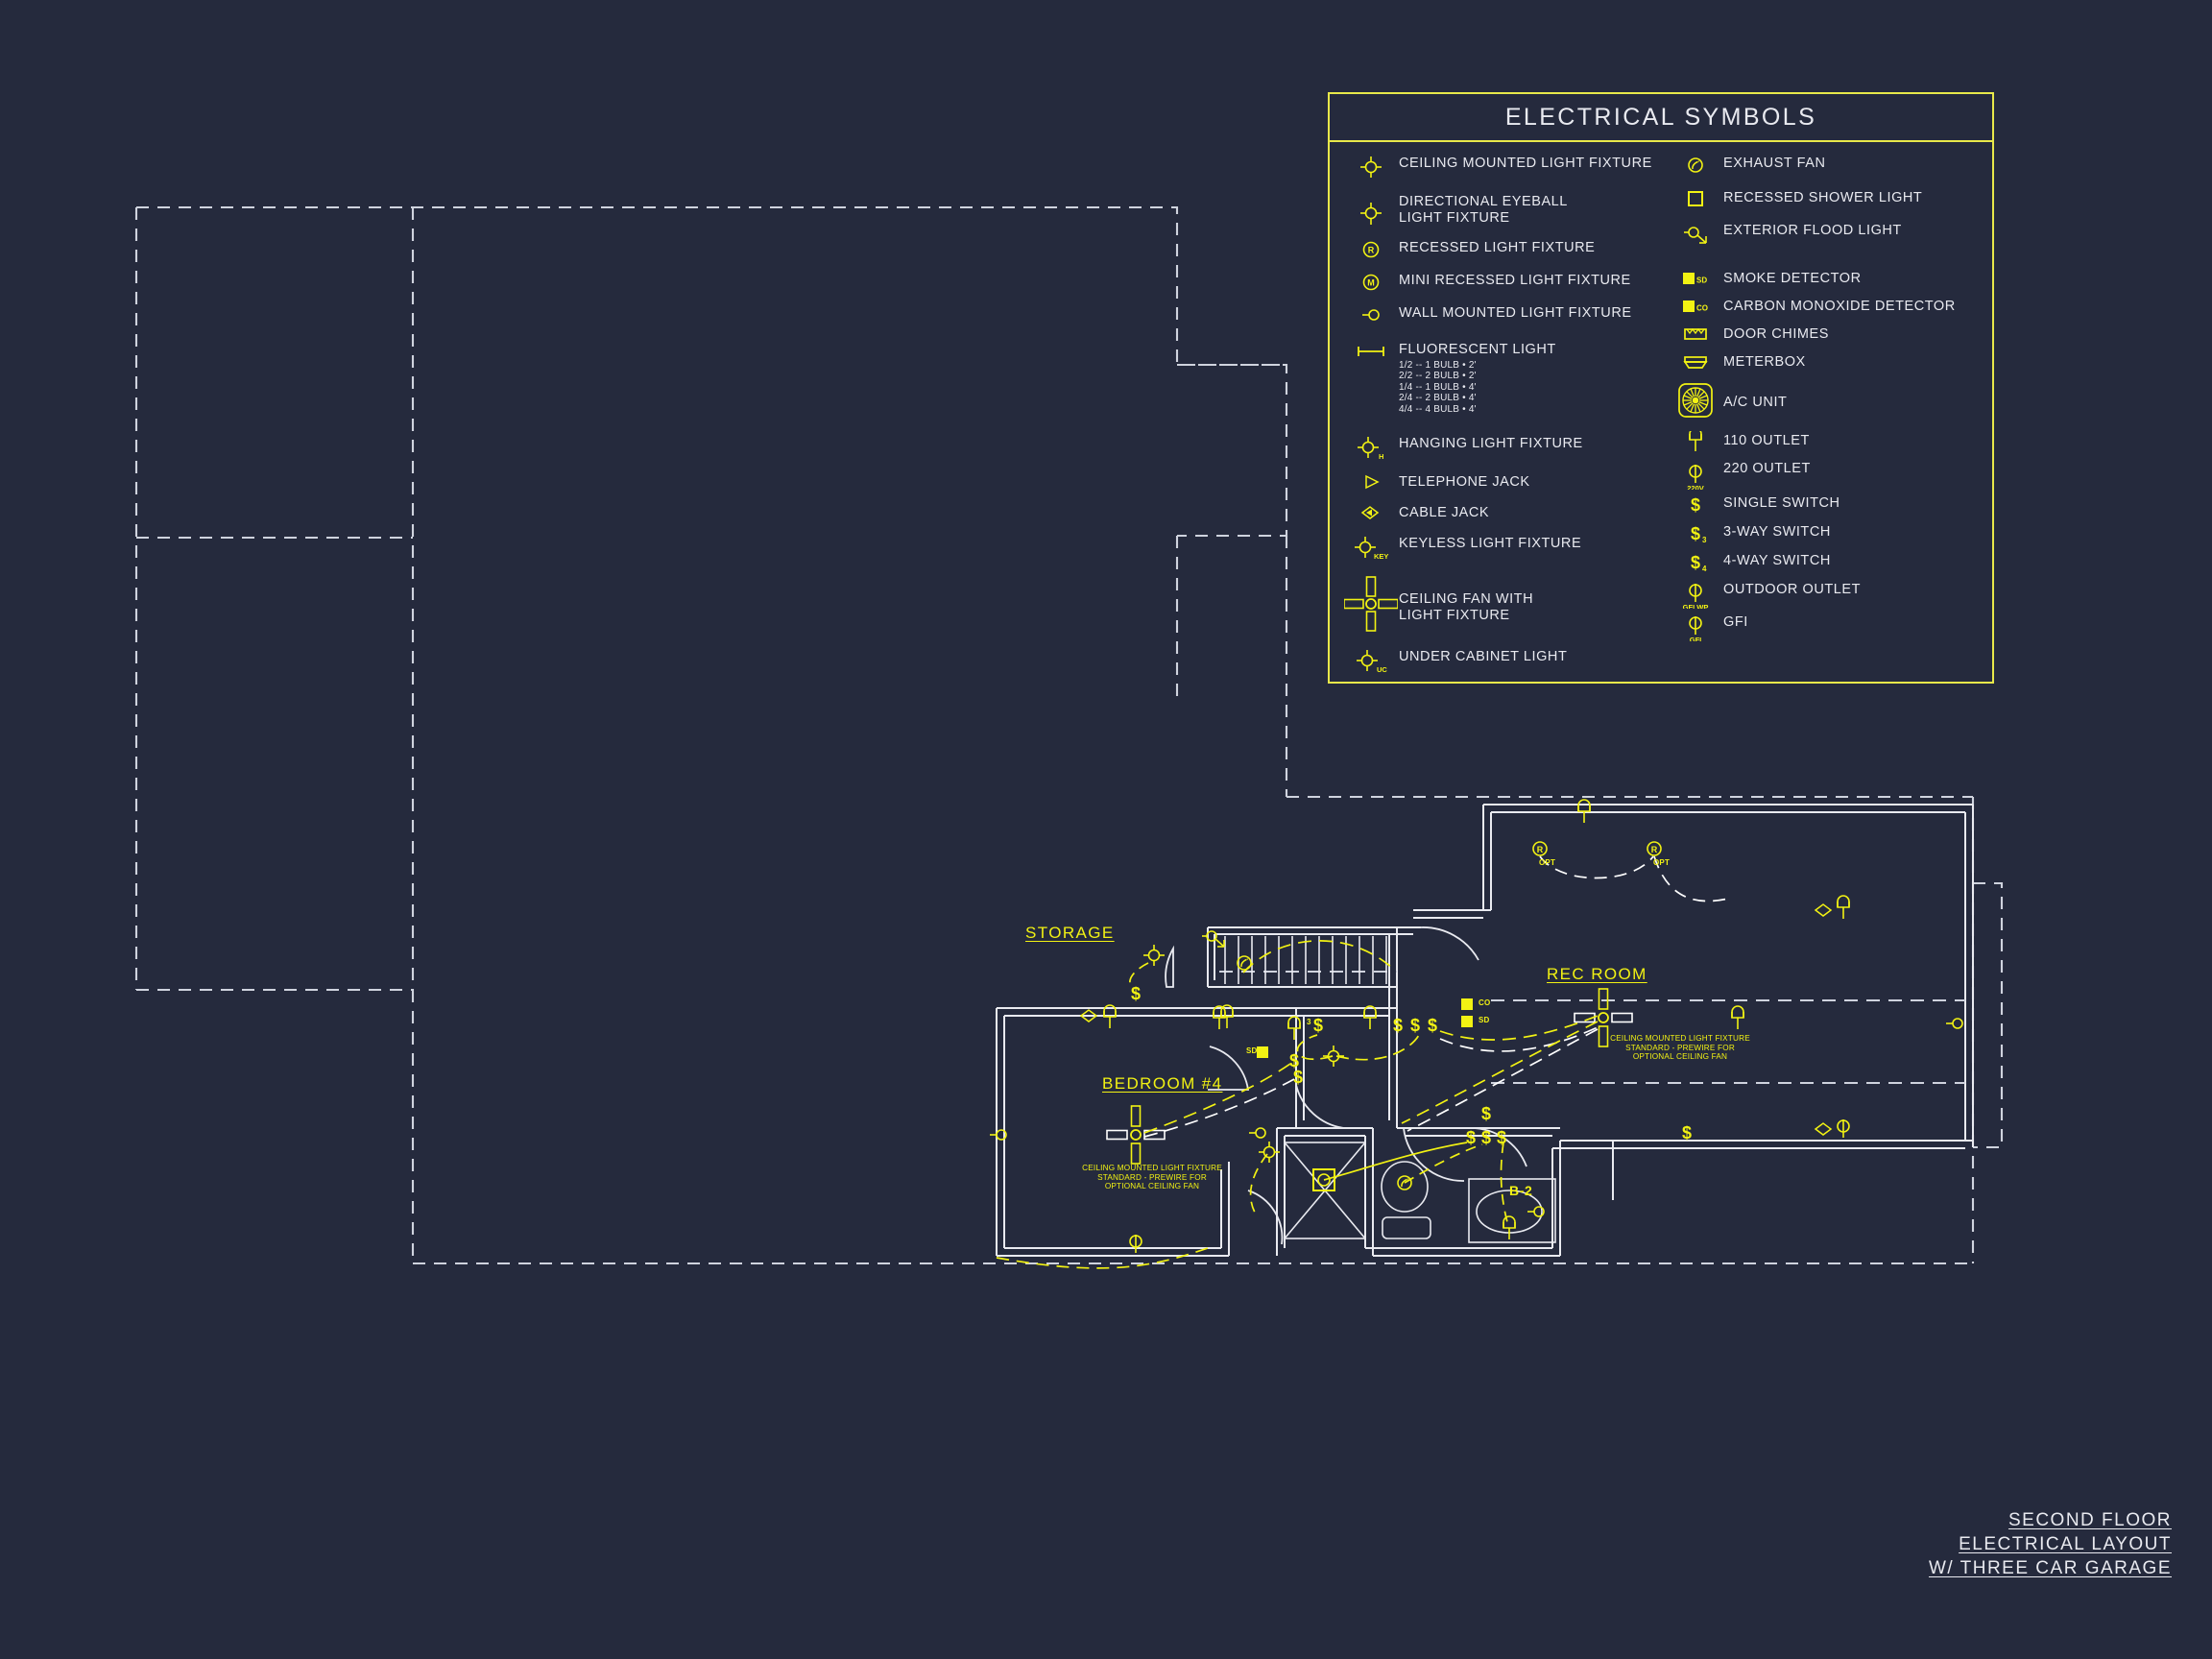  I want to click on legend-label: METERBOX, so click(1765, 362).